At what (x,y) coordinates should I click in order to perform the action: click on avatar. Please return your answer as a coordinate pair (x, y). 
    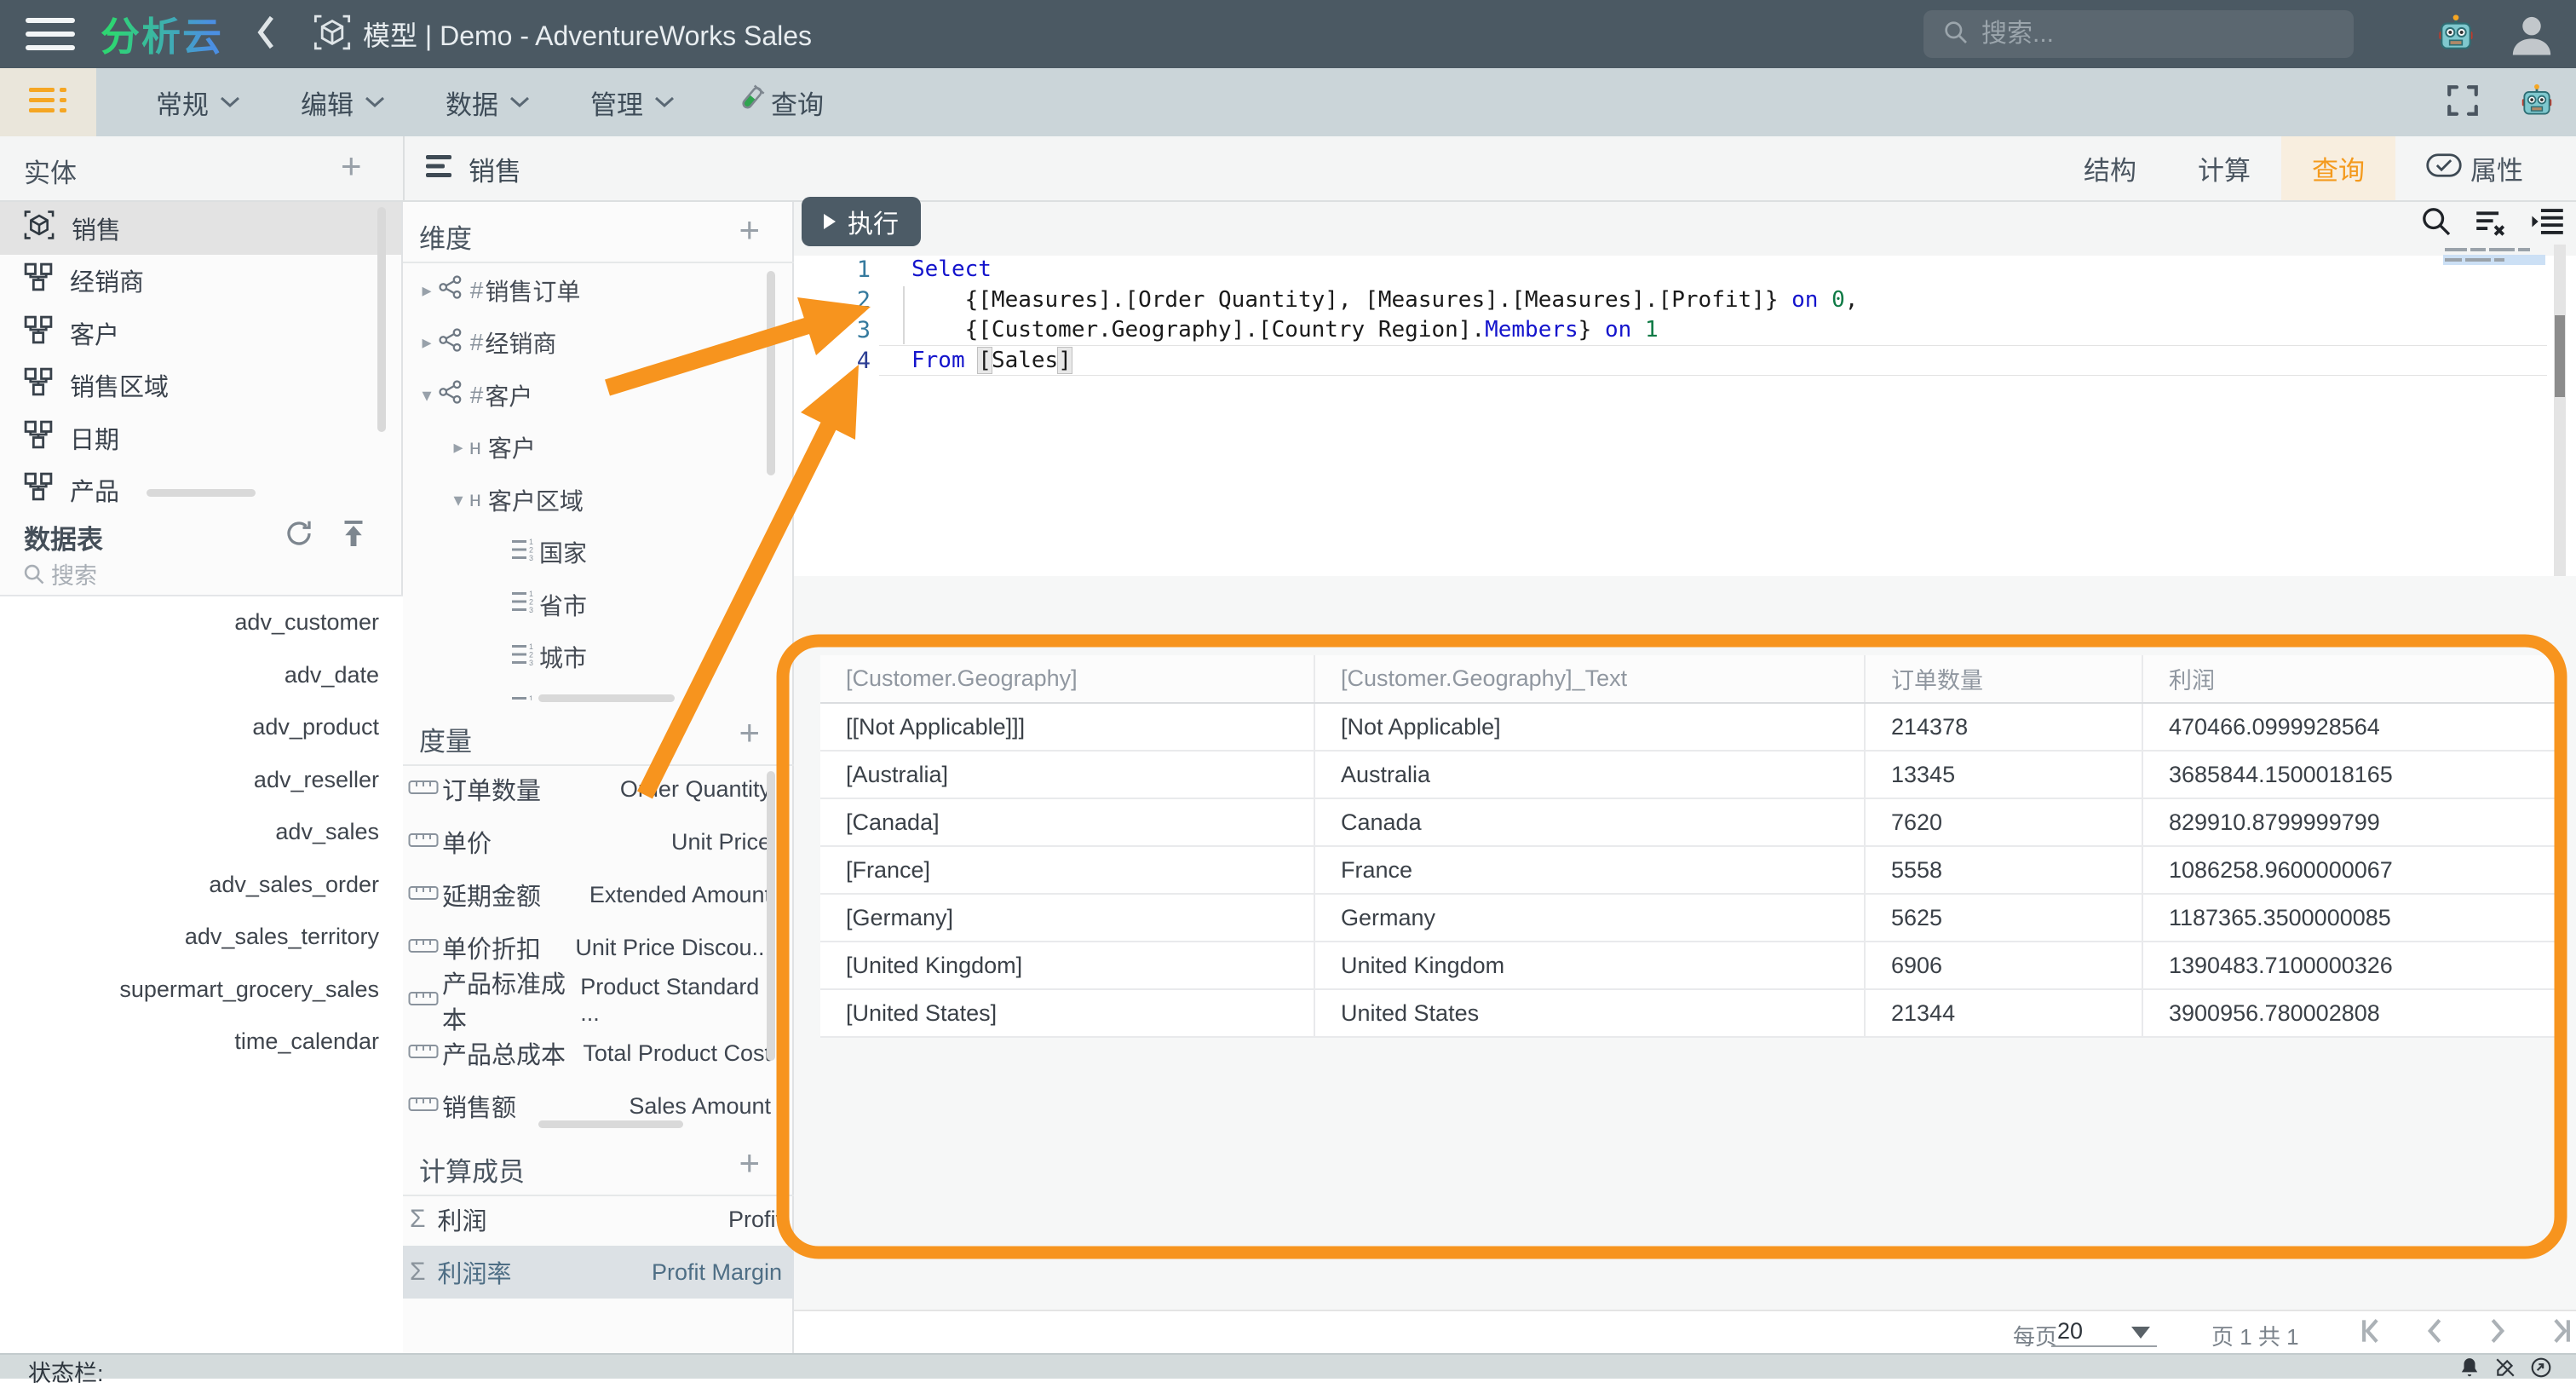
    Looking at the image, I should click on (2532, 34).